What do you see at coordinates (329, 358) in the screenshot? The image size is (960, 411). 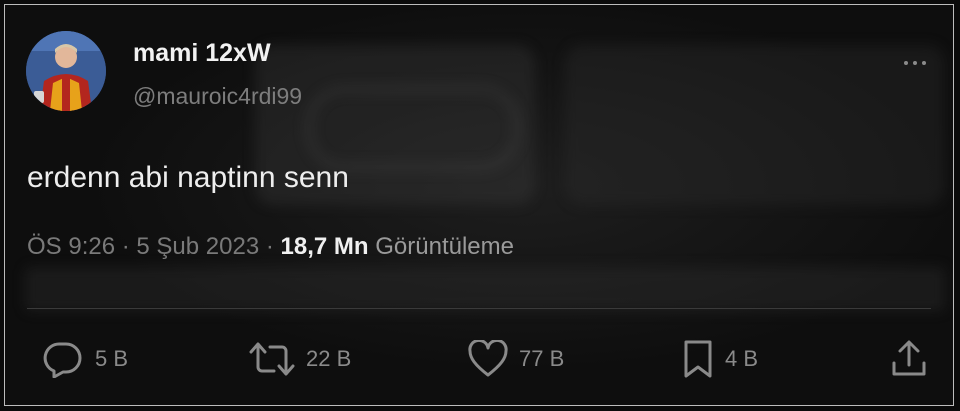 I see `retweet-count: 22 B` at bounding box center [329, 358].